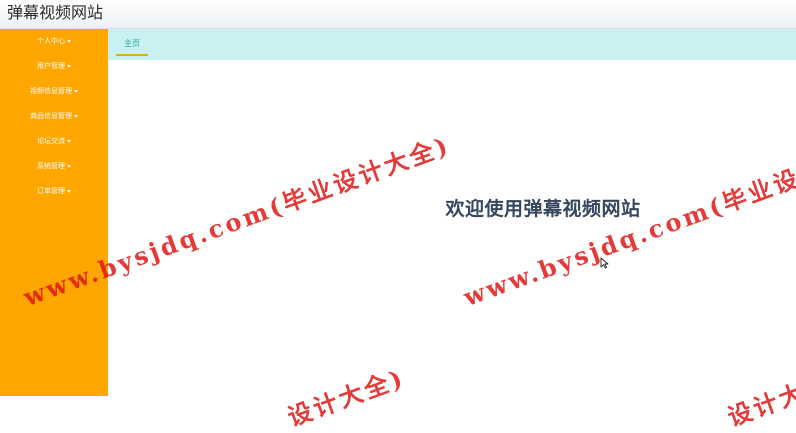 Image resolution: width=796 pixels, height=433 pixels. Describe the element at coordinates (398, 14) in the screenshot. I see `top-header: 弹幕视频网站` at that location.